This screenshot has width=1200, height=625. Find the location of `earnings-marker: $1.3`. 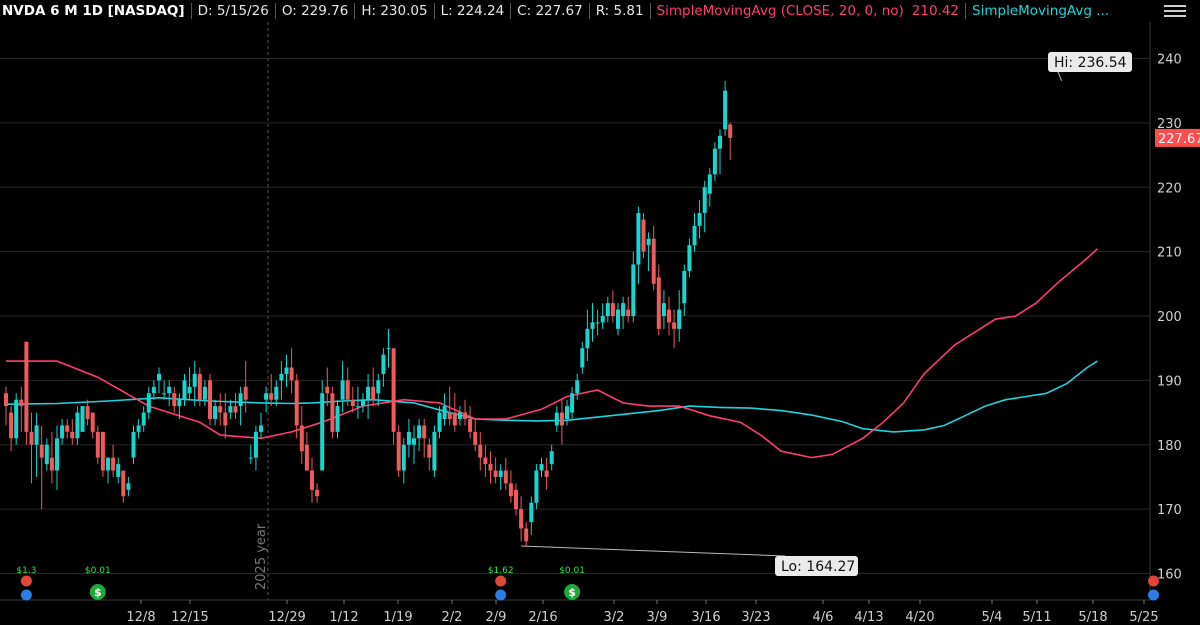

earnings-marker: $1.3 is located at coordinates (26, 583).